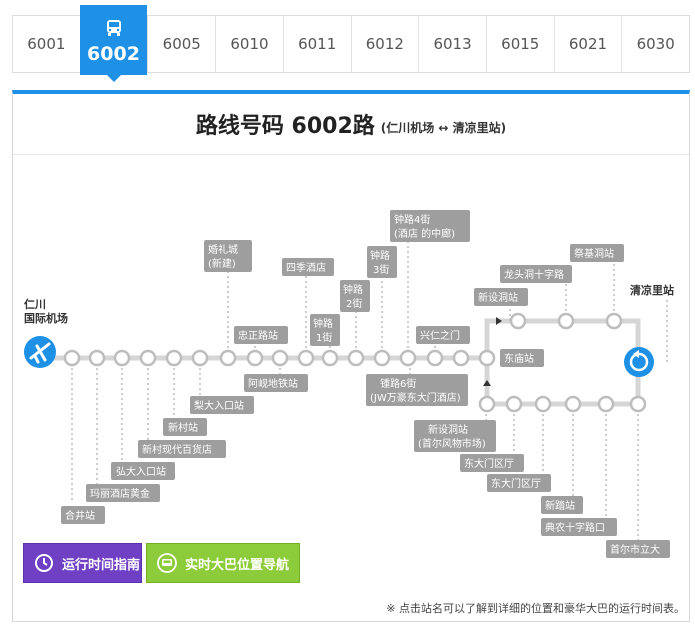 Image resolution: width=695 pixels, height=634 pixels. What do you see at coordinates (381, 269) in the screenshot?
I see `svg-text: 3街` at bounding box center [381, 269].